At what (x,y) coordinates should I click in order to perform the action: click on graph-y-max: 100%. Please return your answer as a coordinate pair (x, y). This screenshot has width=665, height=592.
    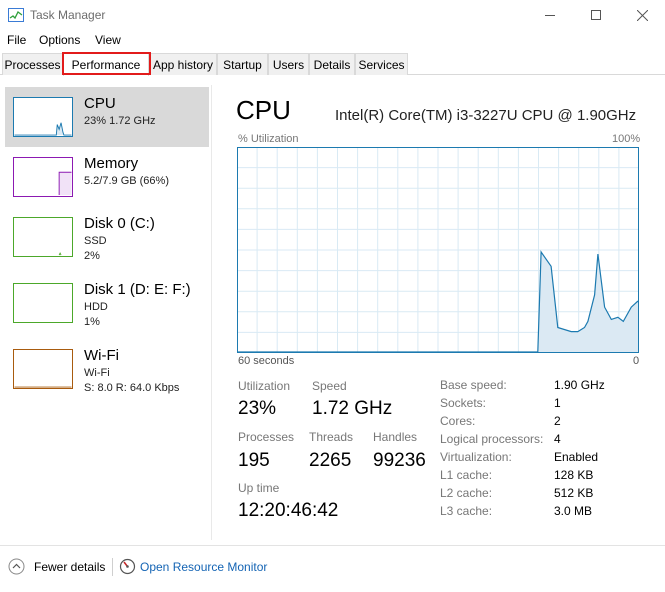
    Looking at the image, I should click on (626, 139).